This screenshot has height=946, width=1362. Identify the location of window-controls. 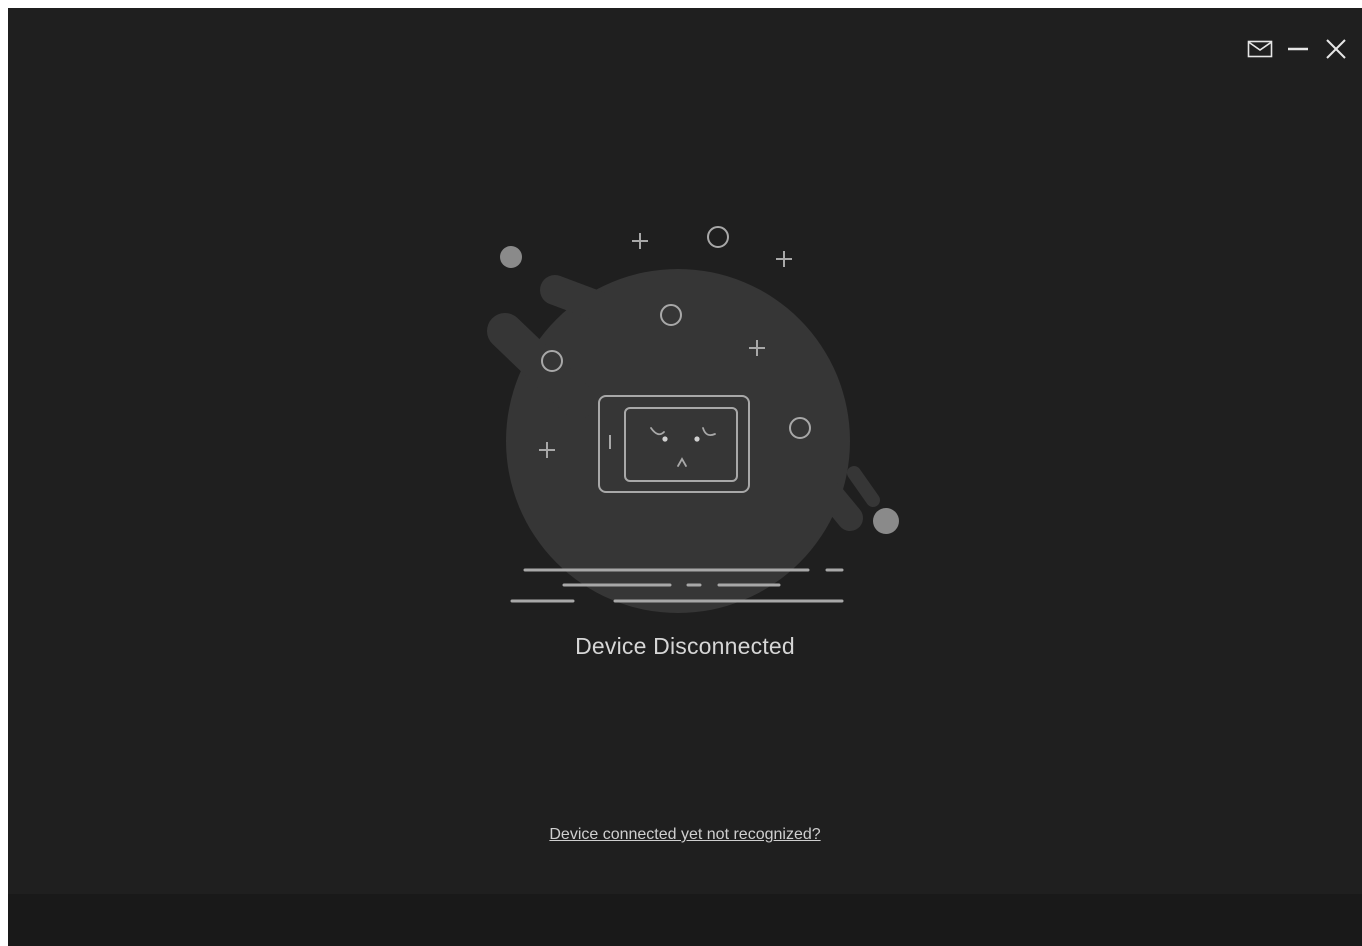
(1298, 49).